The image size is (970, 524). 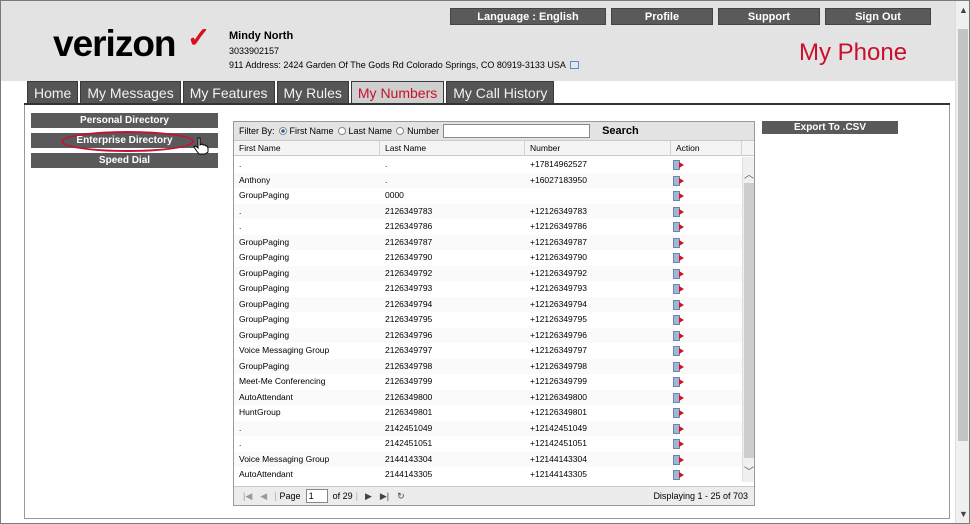 I want to click on tab-my-messages: My Messages, so click(x=130, y=92).